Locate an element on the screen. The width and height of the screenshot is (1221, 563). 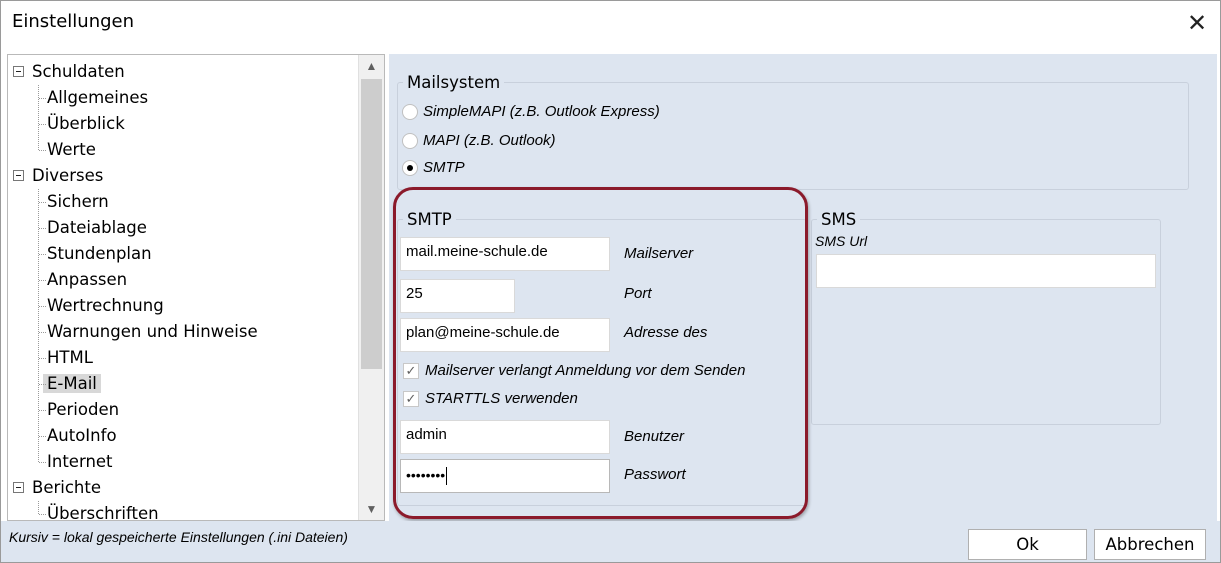
mailserver-label: Mailserver is located at coordinates (659, 253).